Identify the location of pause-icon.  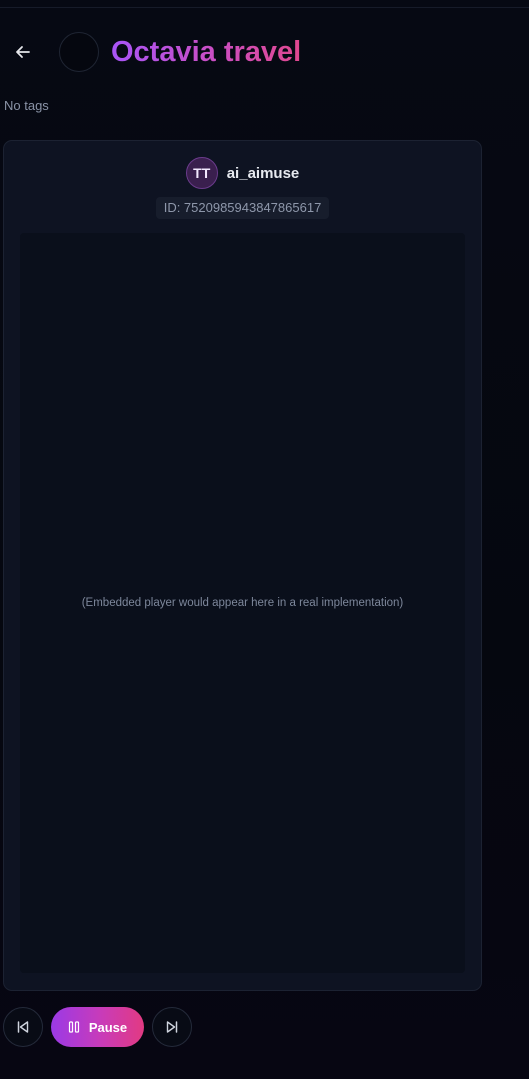
(74, 1027).